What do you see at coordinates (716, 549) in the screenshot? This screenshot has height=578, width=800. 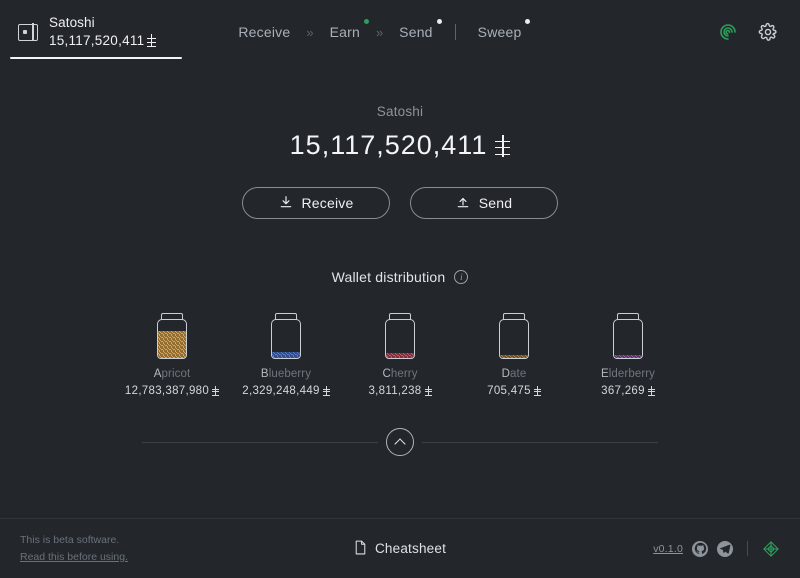 I see `footer-links: v0.1.0` at bounding box center [716, 549].